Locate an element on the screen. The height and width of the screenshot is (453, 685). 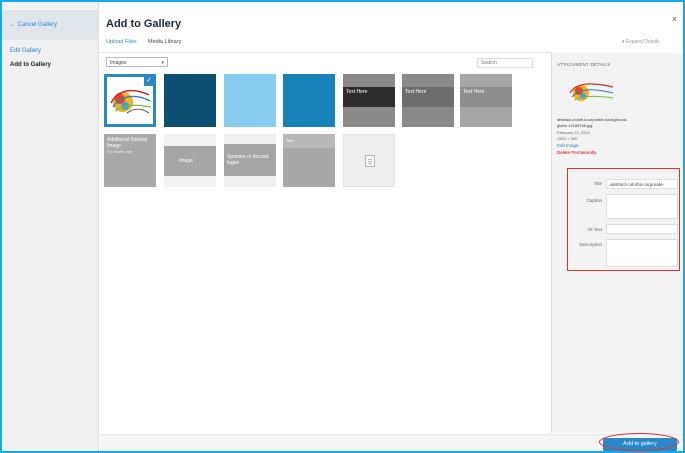
title-field is located at coordinates (642, 184).